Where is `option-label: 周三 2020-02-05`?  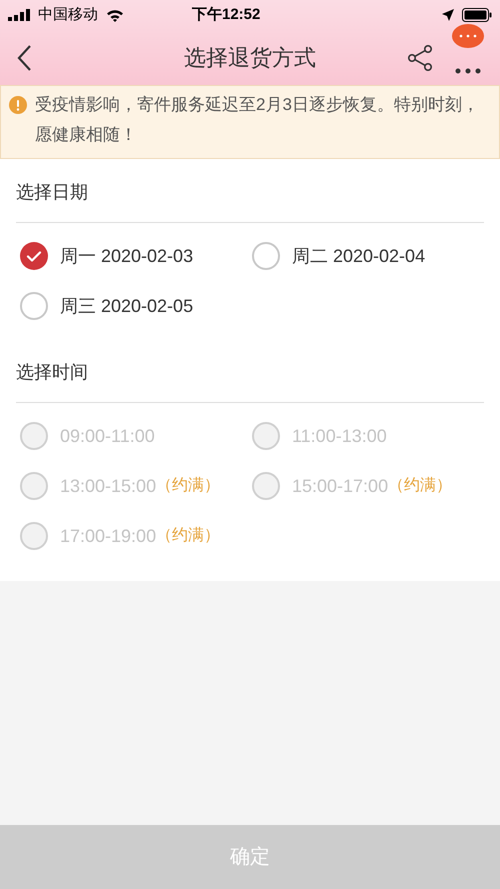
option-label: 周三 2020-02-05 is located at coordinates (127, 306).